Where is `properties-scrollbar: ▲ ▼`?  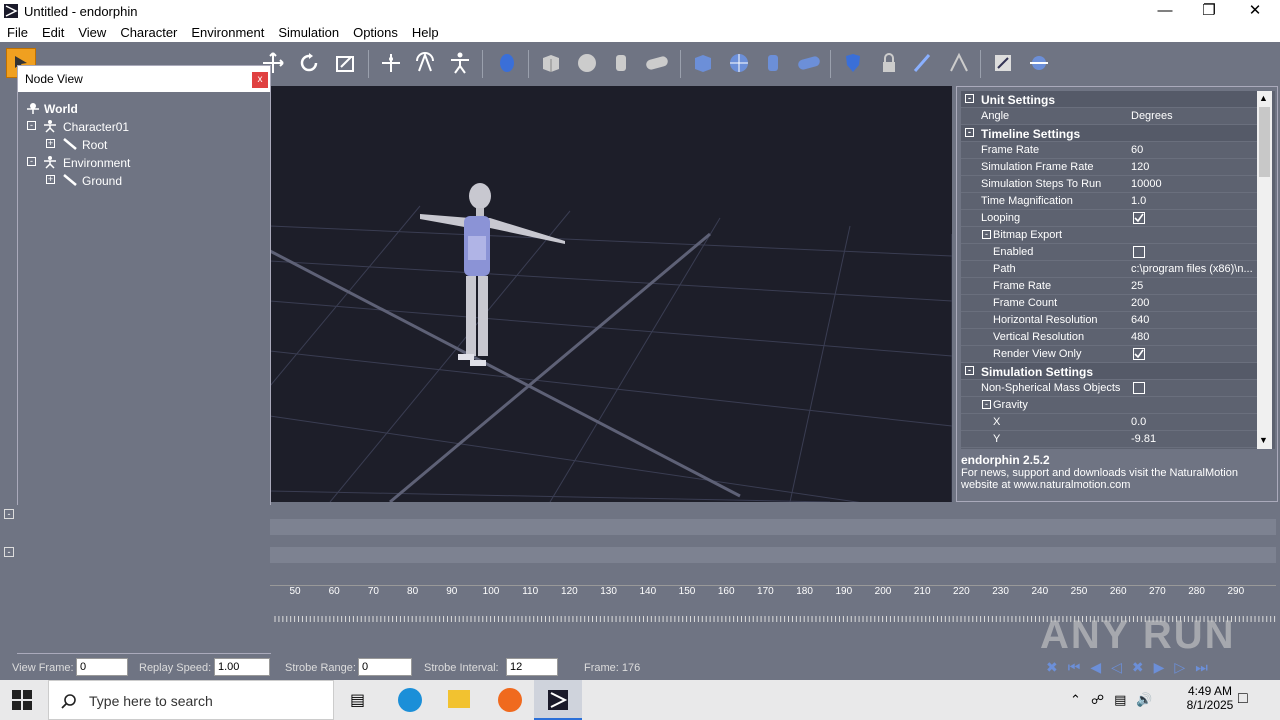 properties-scrollbar: ▲ ▼ is located at coordinates (1264, 270).